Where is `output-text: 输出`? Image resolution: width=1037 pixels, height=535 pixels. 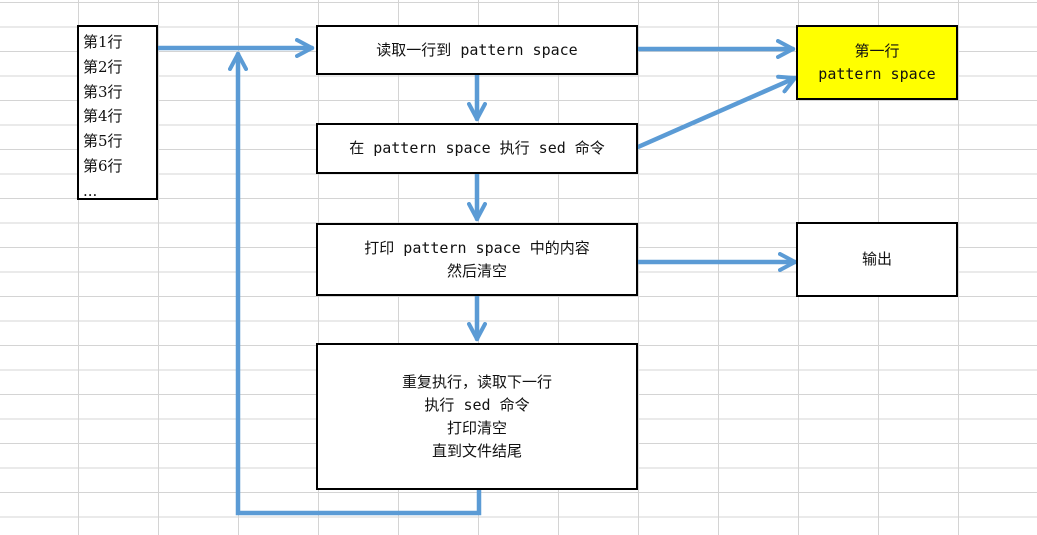
output-text: 输出 is located at coordinates (876, 259).